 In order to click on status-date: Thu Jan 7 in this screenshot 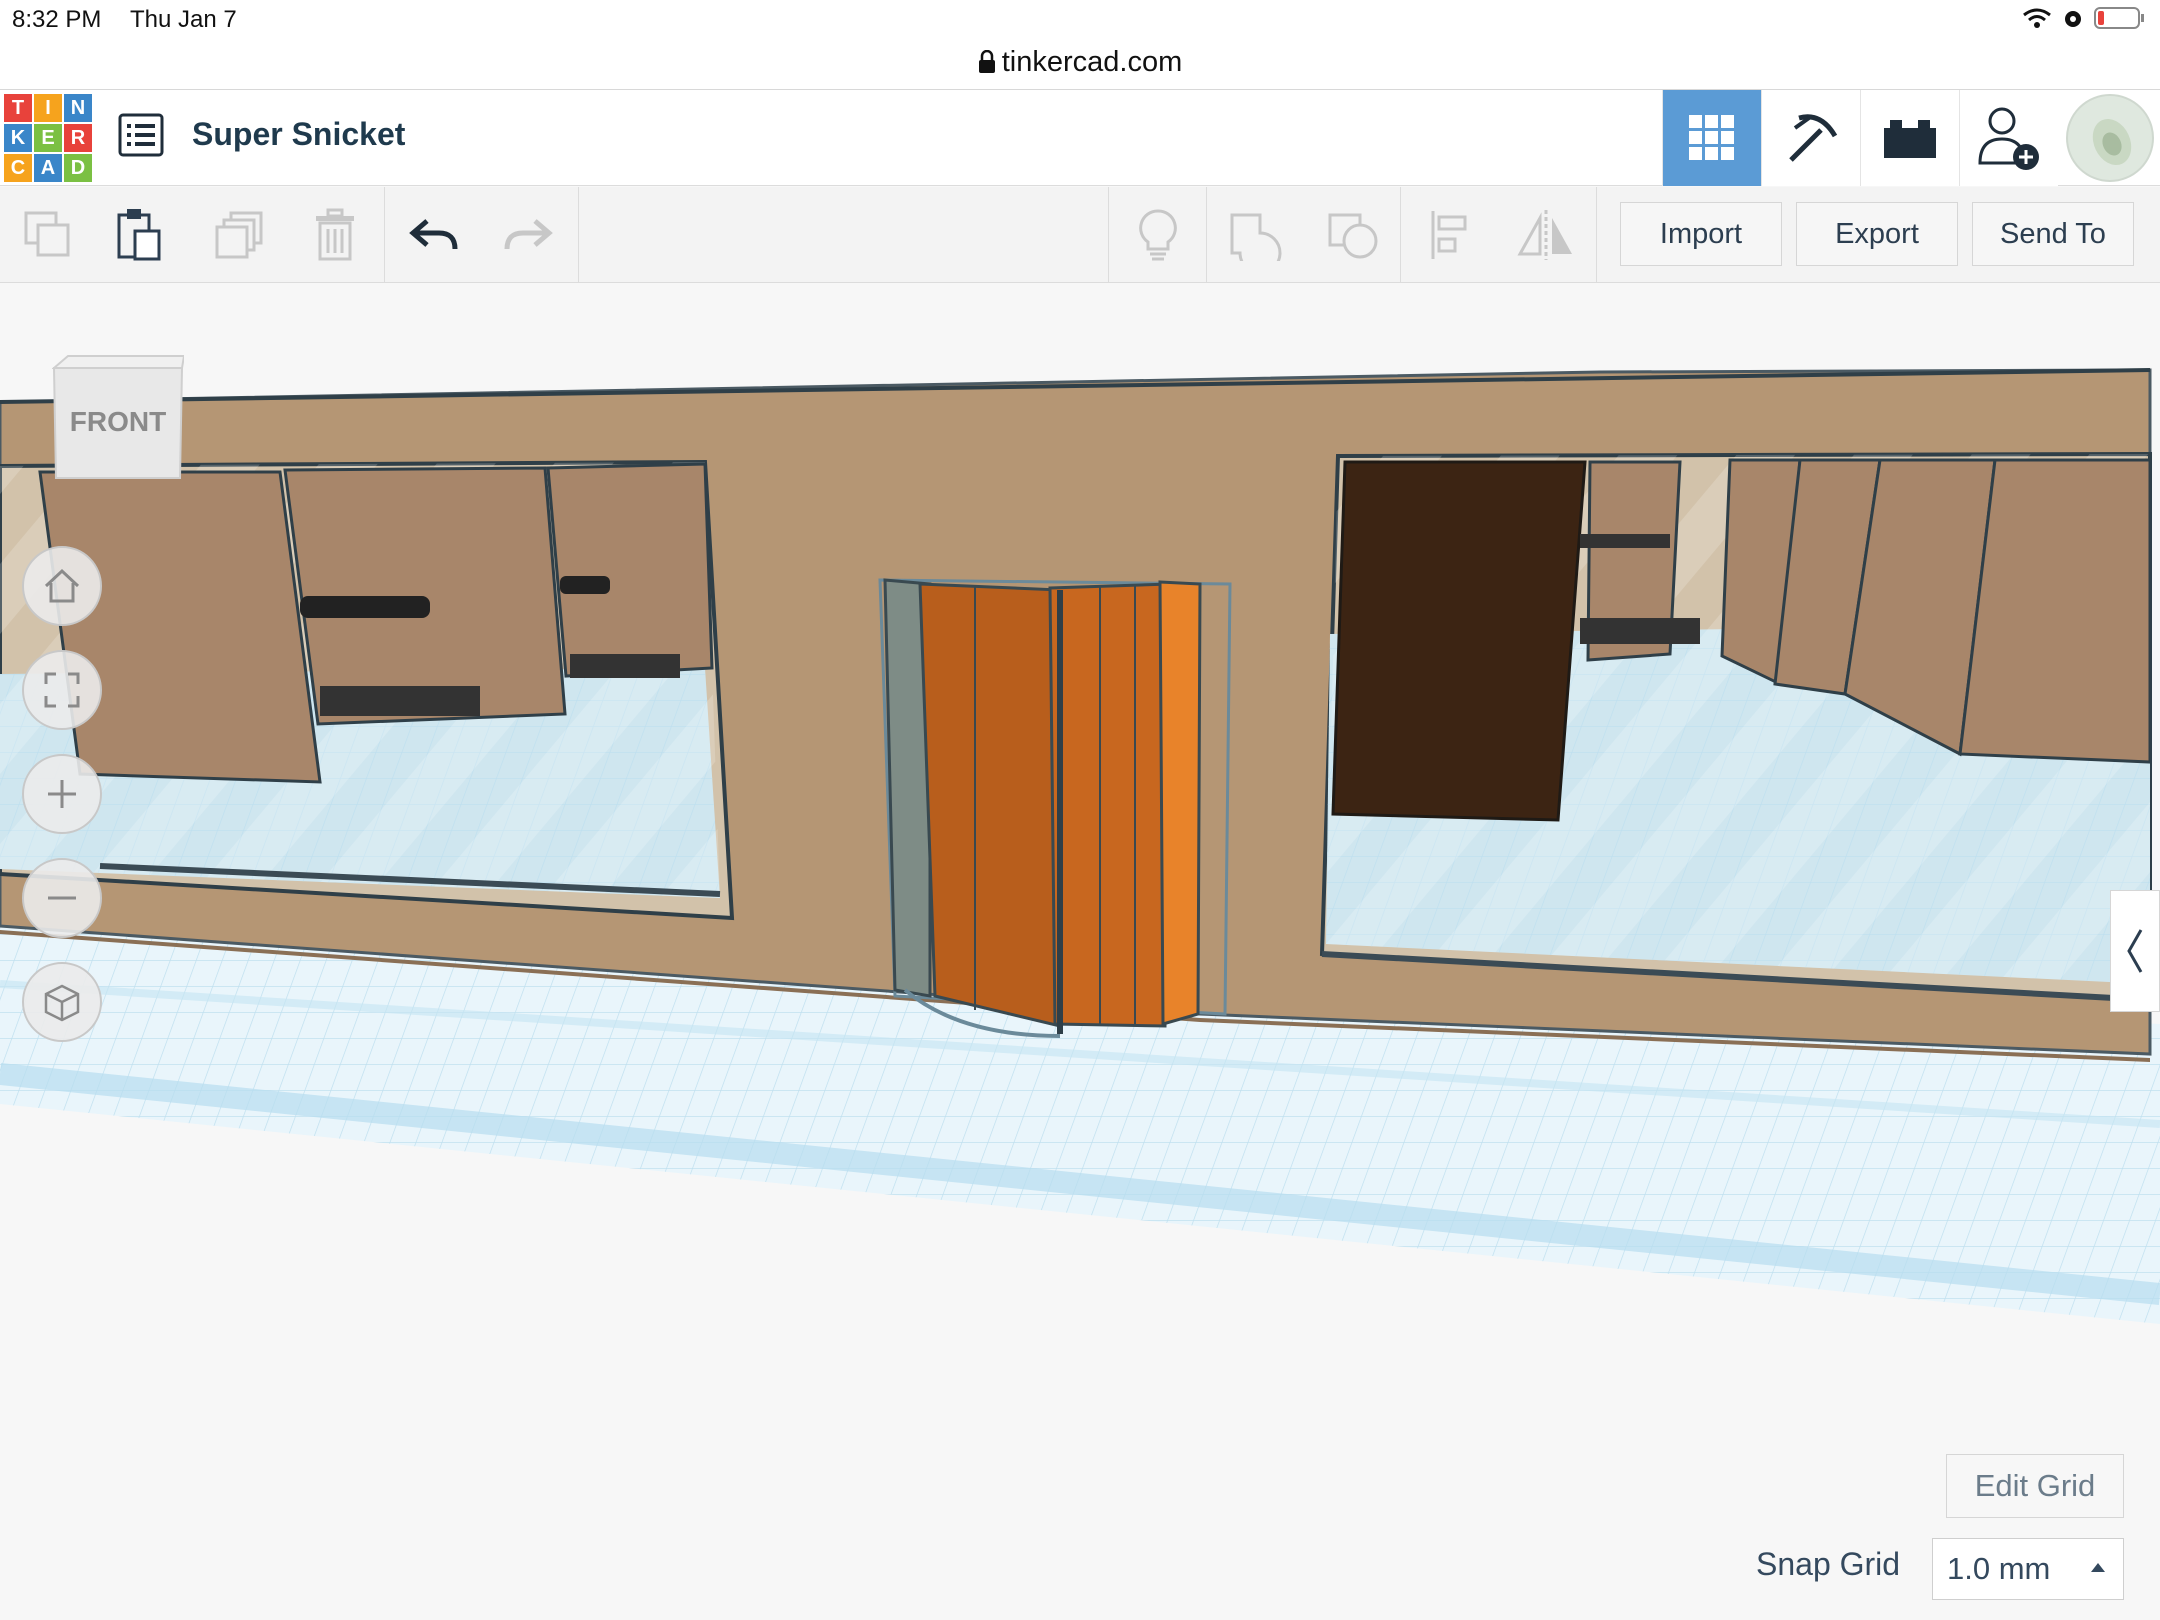, I will do `click(183, 19)`.